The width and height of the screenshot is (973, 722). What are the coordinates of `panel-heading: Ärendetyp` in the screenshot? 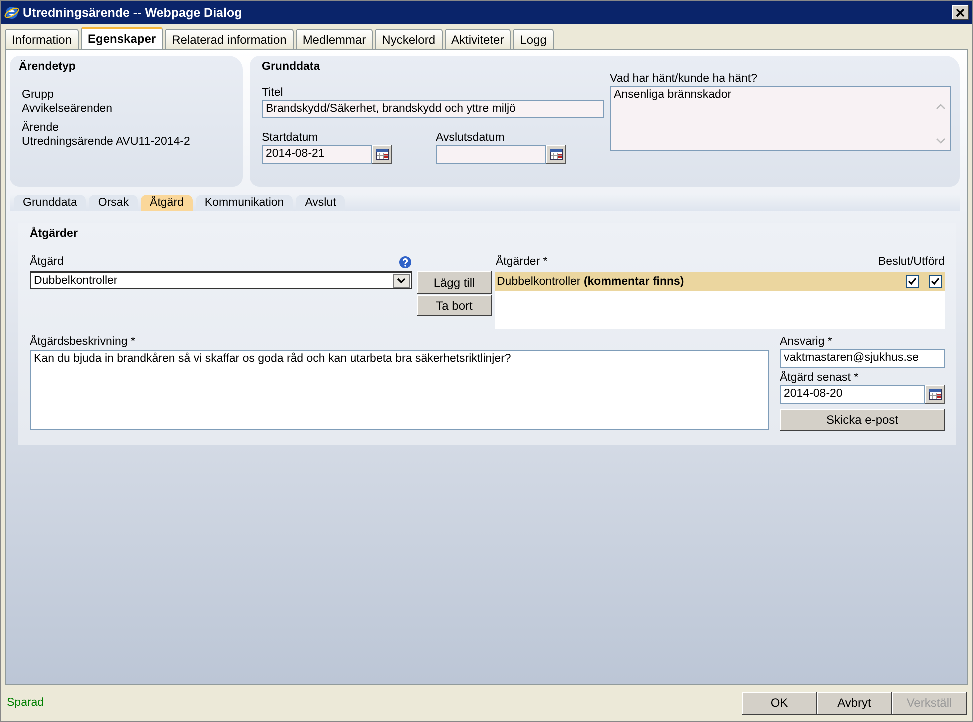 It's located at (48, 67).